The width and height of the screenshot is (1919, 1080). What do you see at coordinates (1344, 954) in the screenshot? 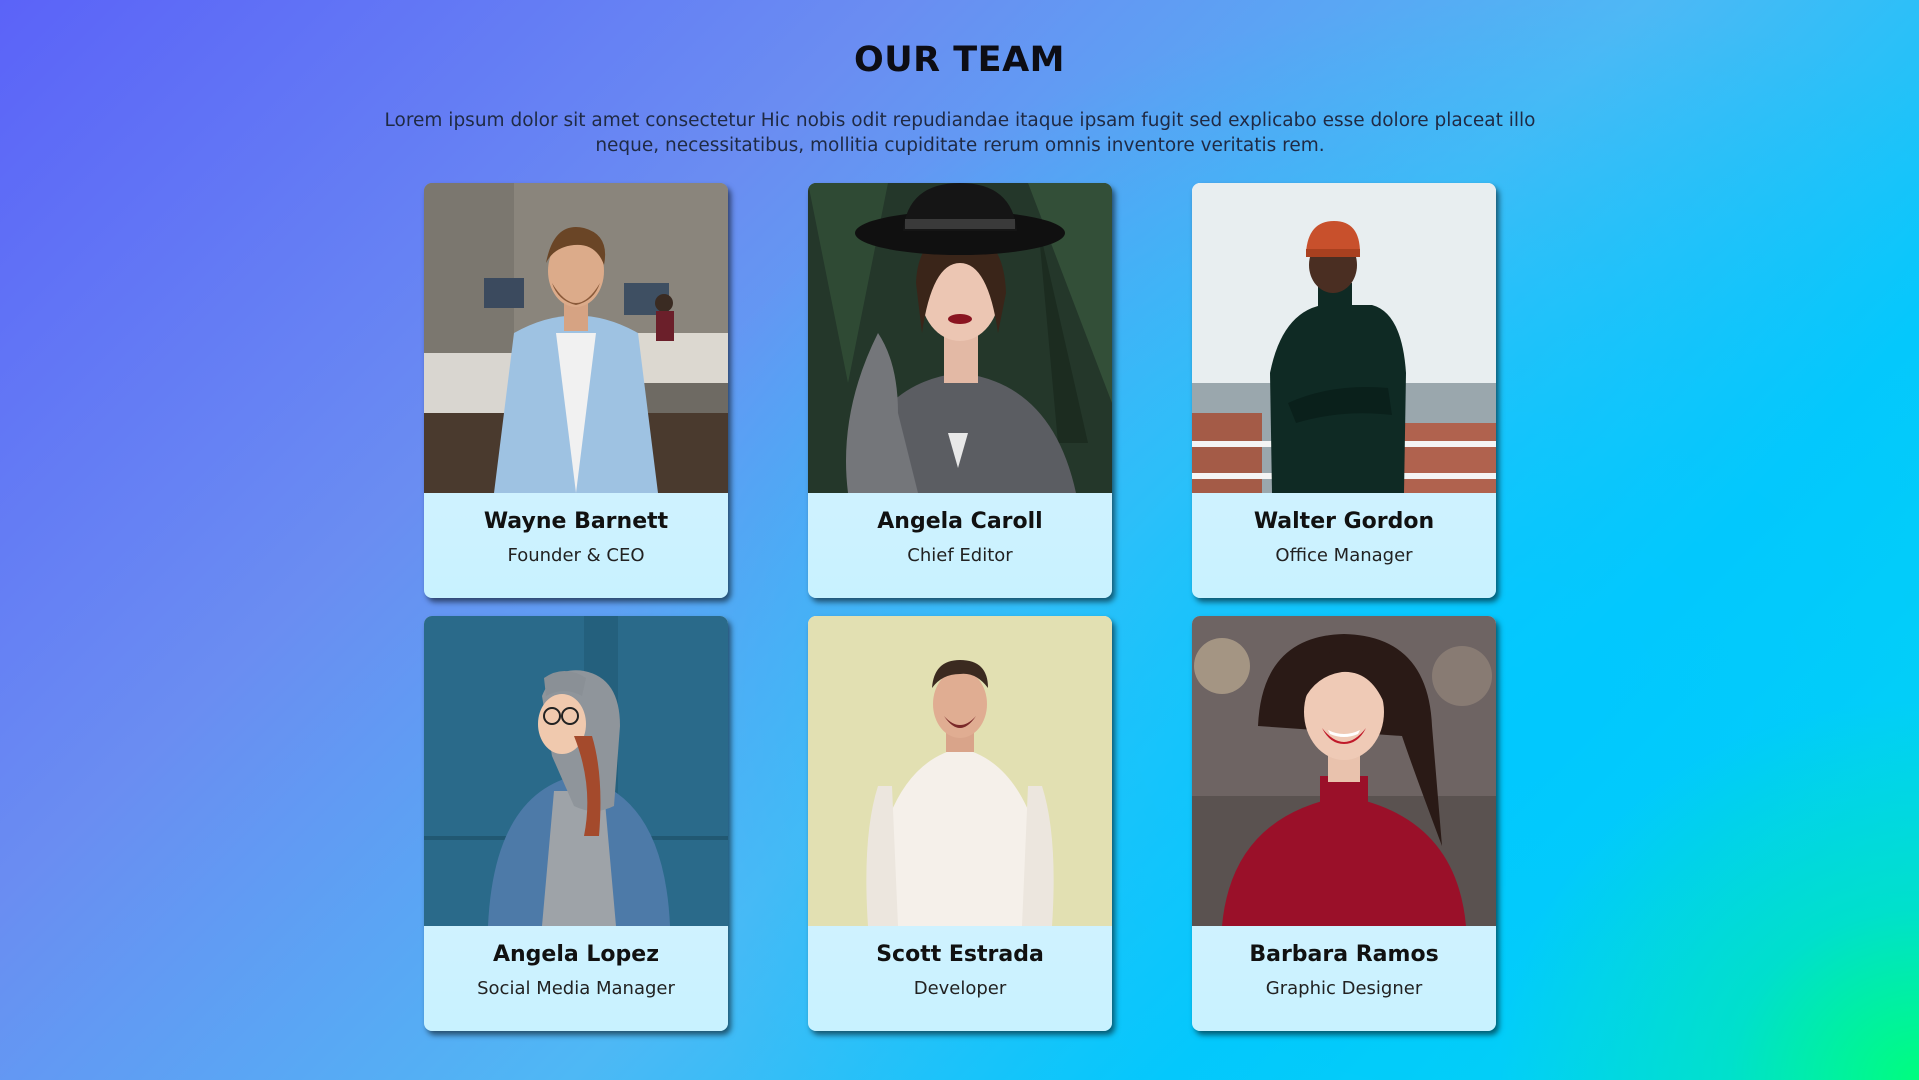
I see `team-member-name: Barbara Ramos` at bounding box center [1344, 954].